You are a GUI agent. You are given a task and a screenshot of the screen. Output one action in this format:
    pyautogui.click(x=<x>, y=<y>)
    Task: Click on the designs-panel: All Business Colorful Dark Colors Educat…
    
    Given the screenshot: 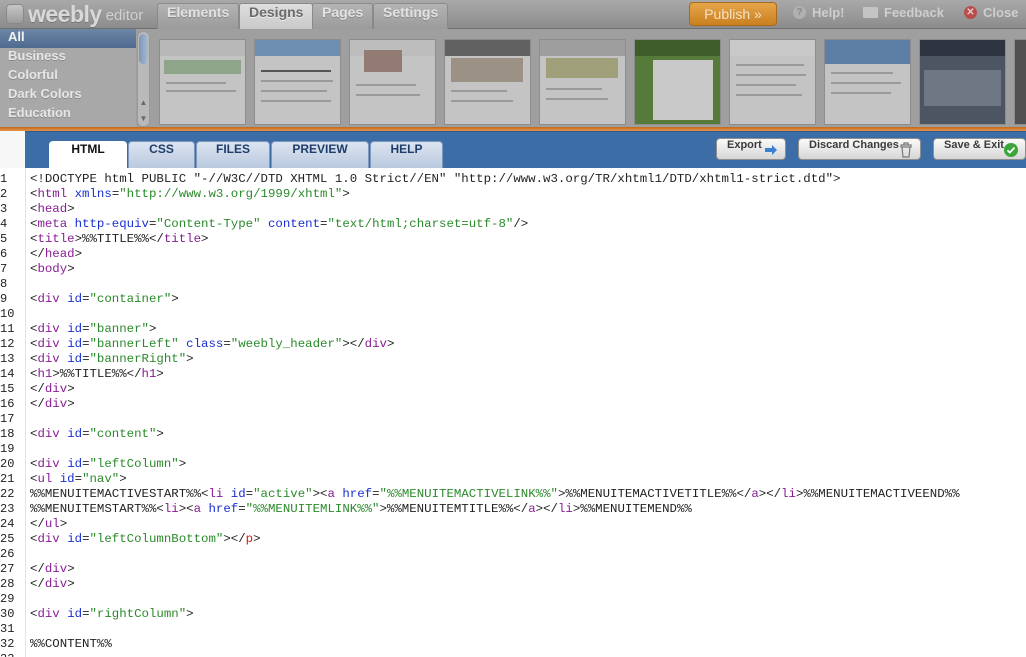 What is the action you would take?
    pyautogui.click(x=513, y=78)
    